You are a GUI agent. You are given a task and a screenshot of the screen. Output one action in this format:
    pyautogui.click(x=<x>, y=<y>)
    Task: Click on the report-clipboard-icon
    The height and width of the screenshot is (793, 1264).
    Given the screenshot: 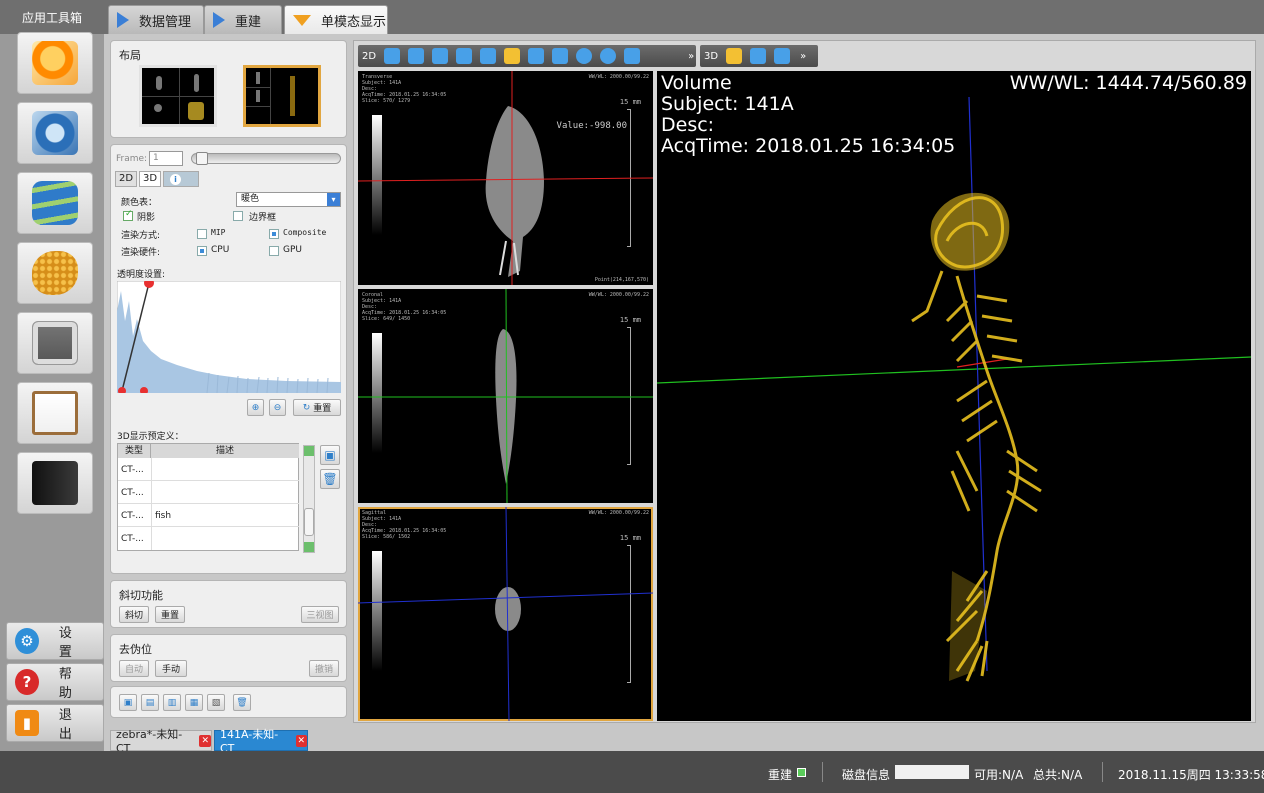 What is the action you would take?
    pyautogui.click(x=55, y=413)
    